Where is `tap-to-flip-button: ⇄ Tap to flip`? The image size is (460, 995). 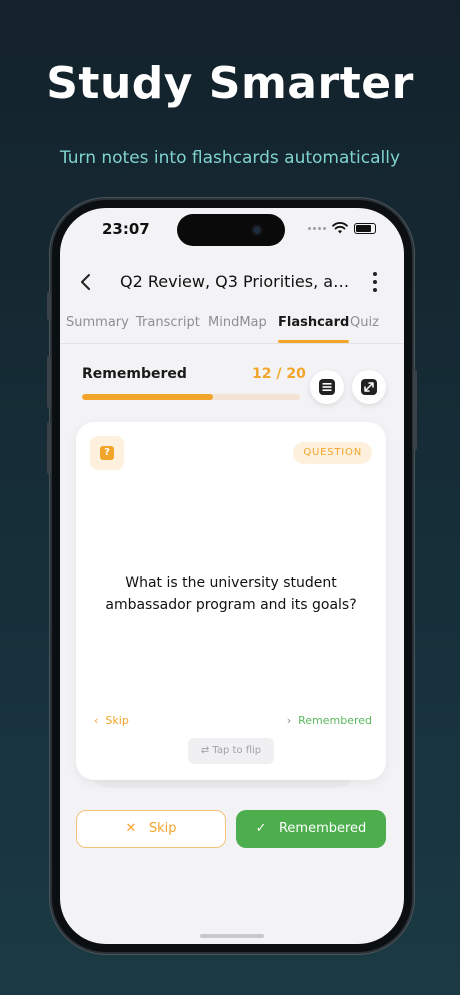
tap-to-flip-button: ⇄ Tap to flip is located at coordinates (231, 751).